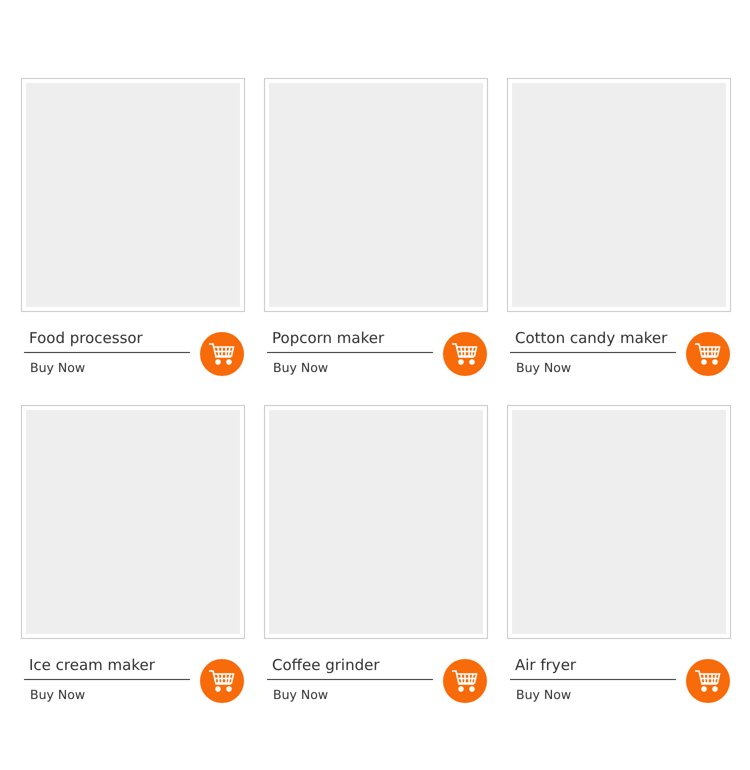  Describe the element at coordinates (107, 340) in the screenshot. I see `product-name: Food processor` at that location.